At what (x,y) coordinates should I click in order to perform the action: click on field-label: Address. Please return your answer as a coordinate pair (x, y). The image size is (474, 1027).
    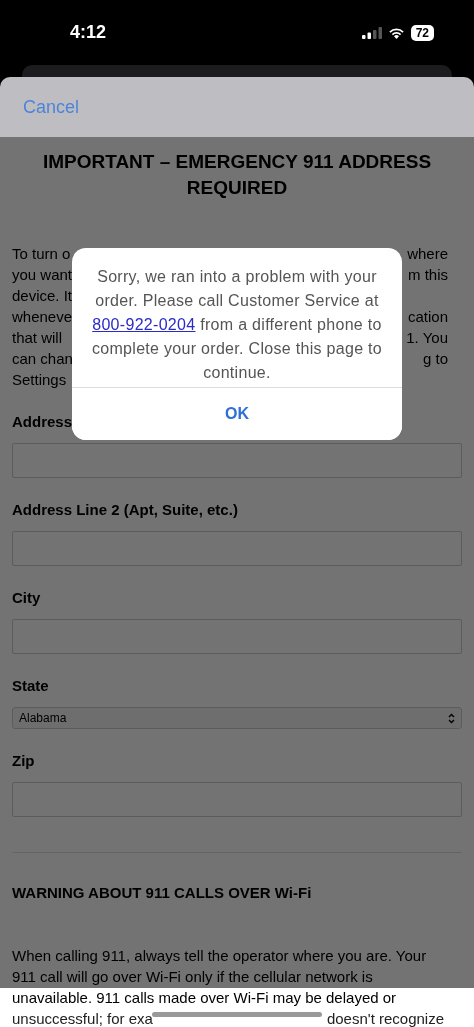
    Looking at the image, I should click on (42, 422).